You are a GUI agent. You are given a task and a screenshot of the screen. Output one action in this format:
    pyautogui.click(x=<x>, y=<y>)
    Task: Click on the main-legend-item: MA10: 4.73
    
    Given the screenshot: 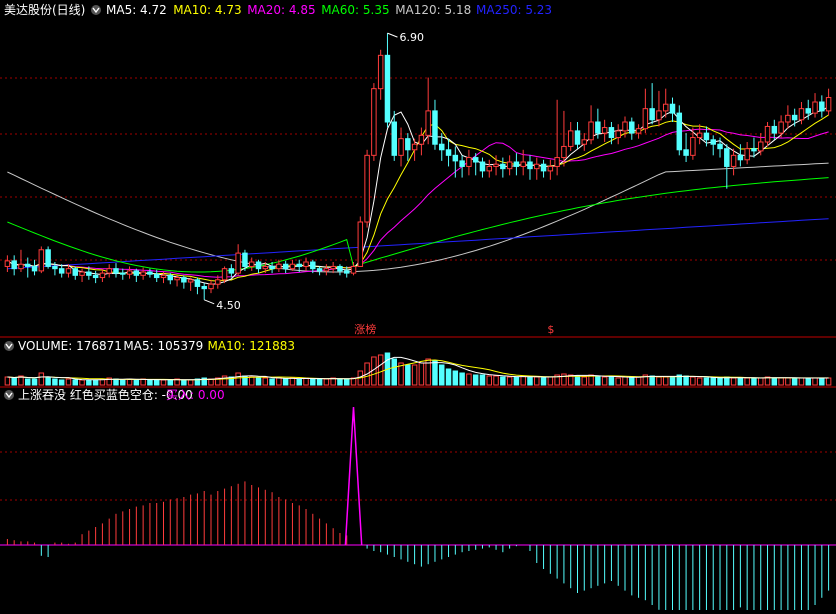 What is the action you would take?
    pyautogui.click(x=207, y=10)
    